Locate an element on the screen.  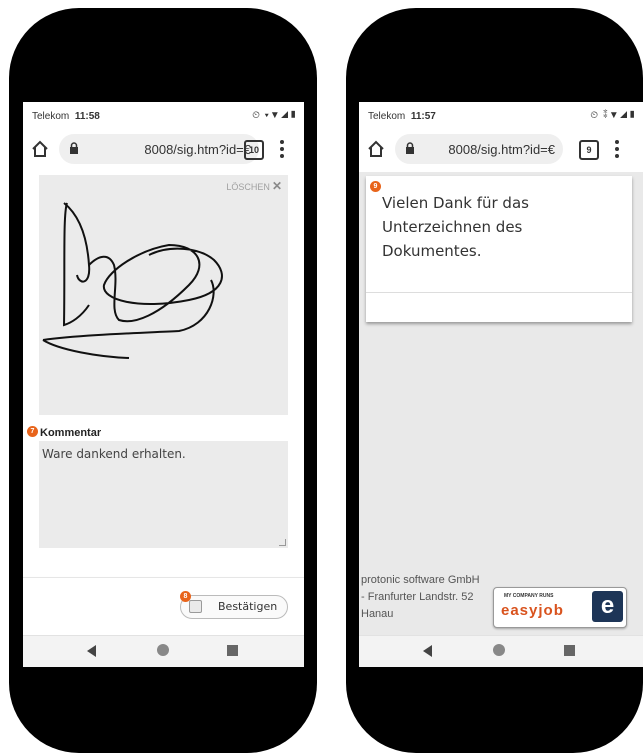
status-icons: ⏲ ⁑▼◢▮ is located at coordinates (613, 115).